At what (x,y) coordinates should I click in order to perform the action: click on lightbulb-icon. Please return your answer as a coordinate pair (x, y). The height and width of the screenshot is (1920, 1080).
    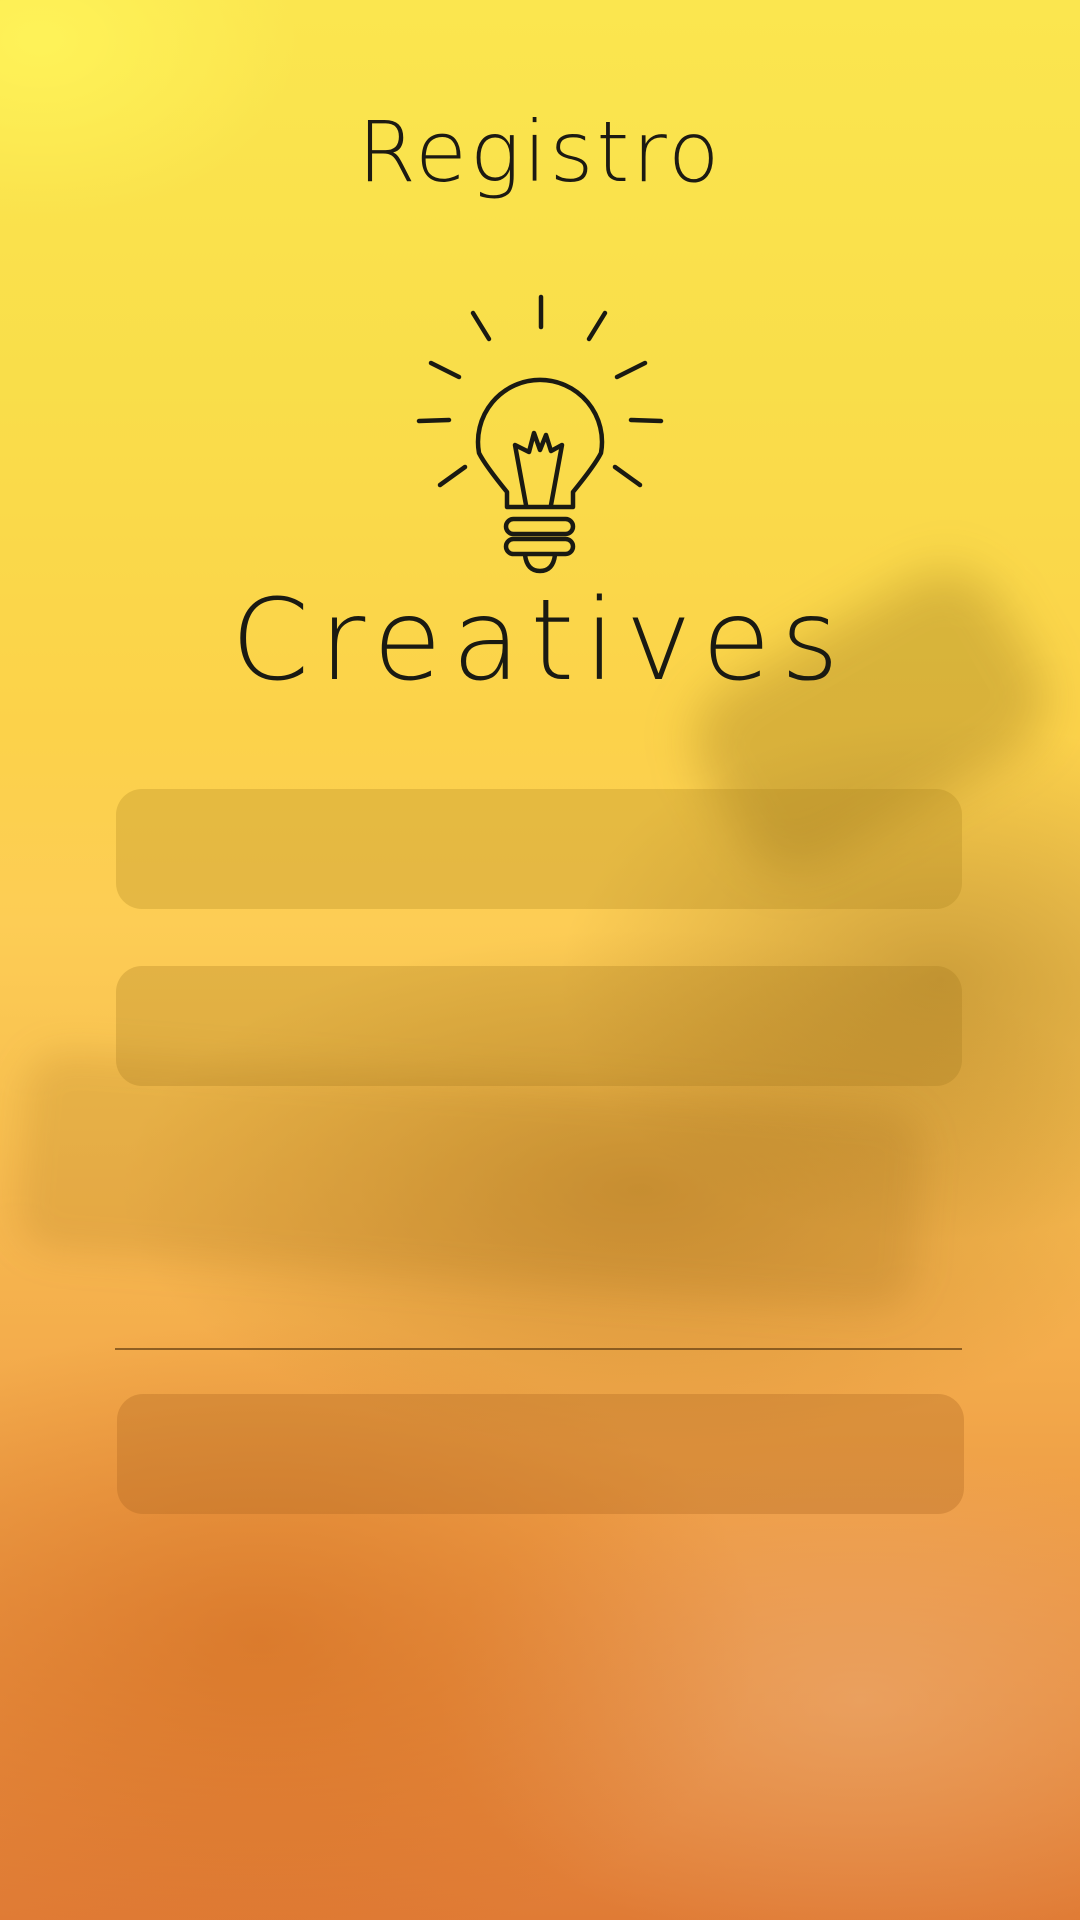
    Looking at the image, I should click on (540, 434).